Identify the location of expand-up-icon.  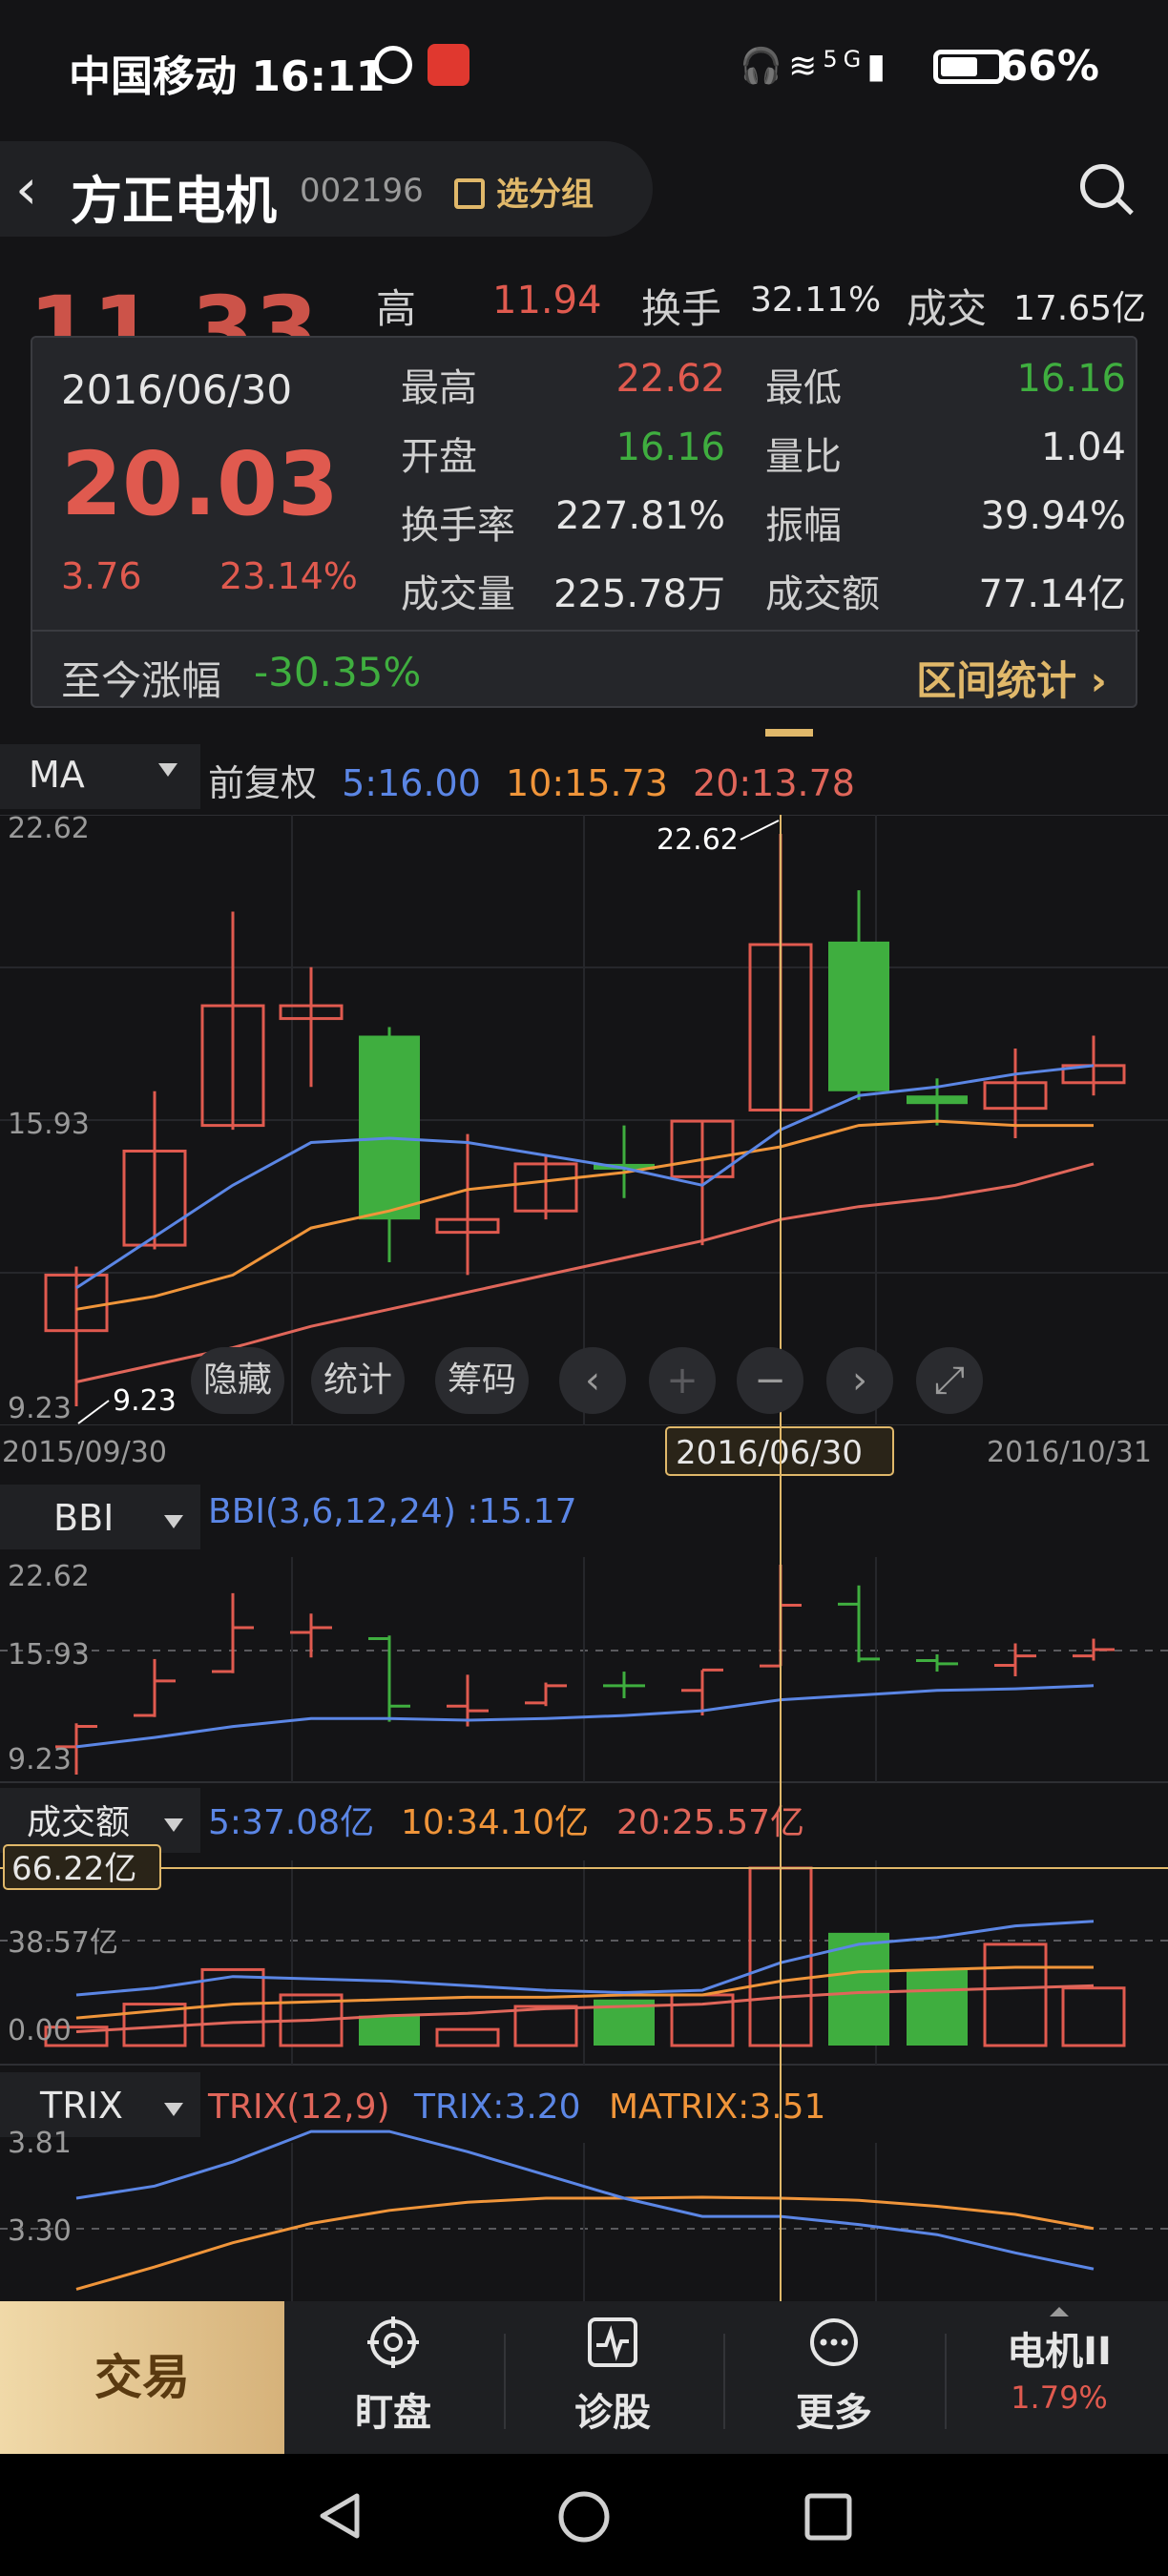
(1059, 2311).